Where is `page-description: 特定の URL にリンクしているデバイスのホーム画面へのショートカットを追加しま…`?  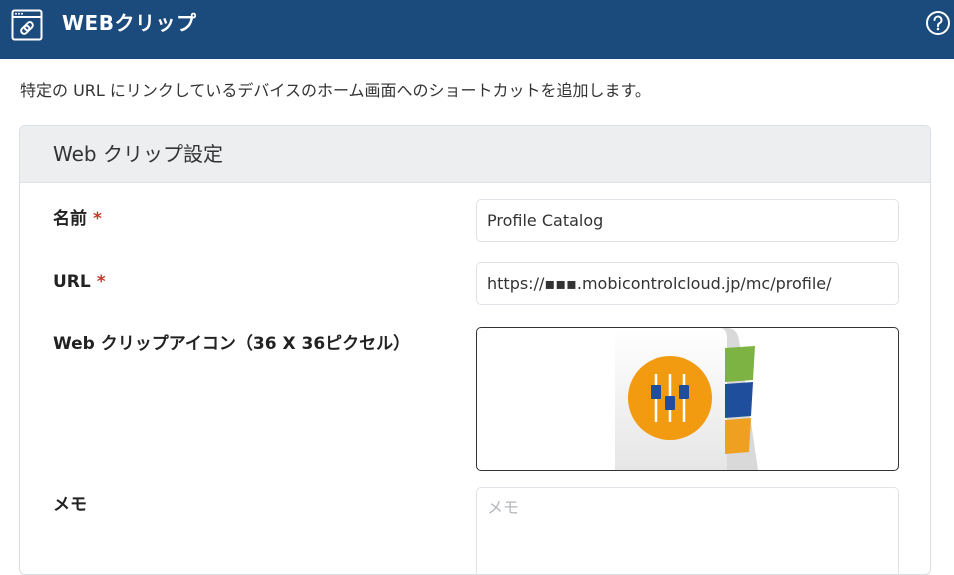
page-description: 特定の URL にリンクしているデバイスのホーム画面へのショートカットを追加しま… is located at coordinates (335, 90).